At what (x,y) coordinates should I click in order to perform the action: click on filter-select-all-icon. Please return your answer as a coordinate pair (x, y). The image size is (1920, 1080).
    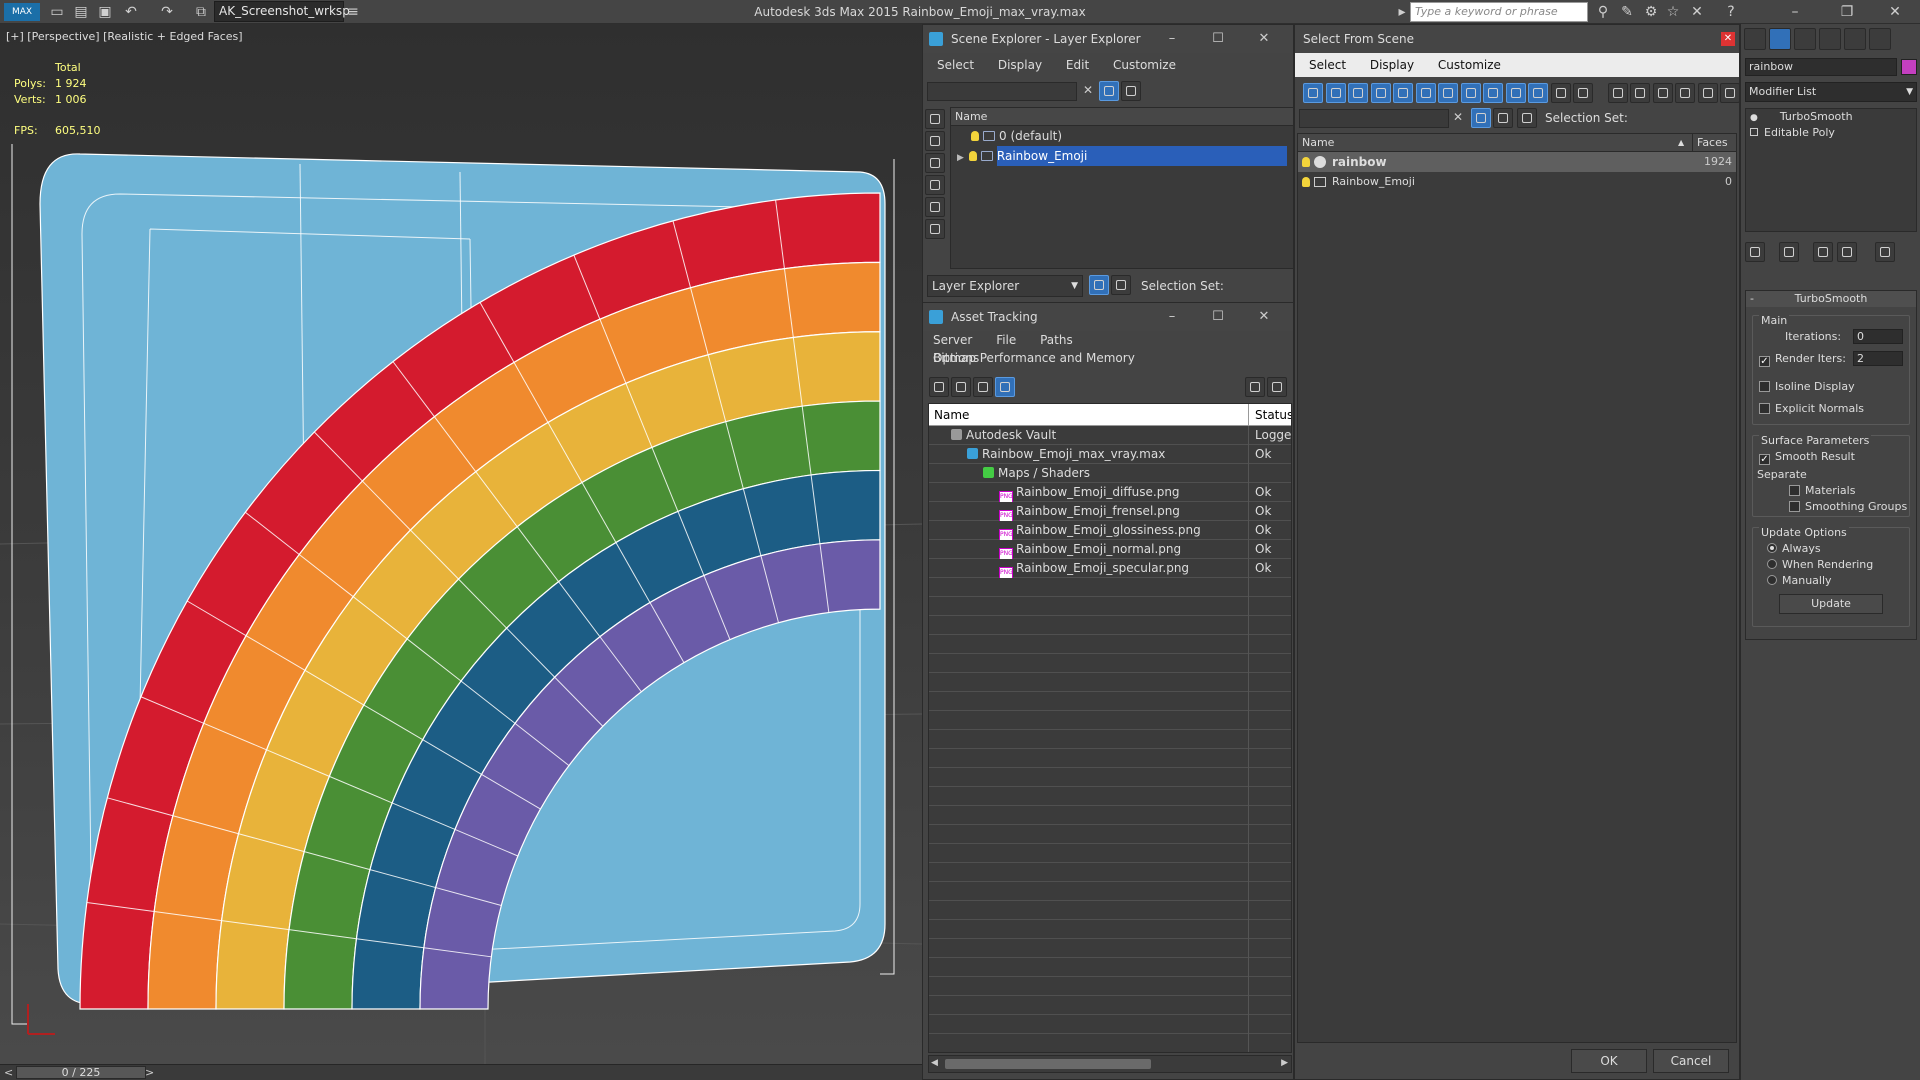
    Looking at the image, I should click on (1617, 93).